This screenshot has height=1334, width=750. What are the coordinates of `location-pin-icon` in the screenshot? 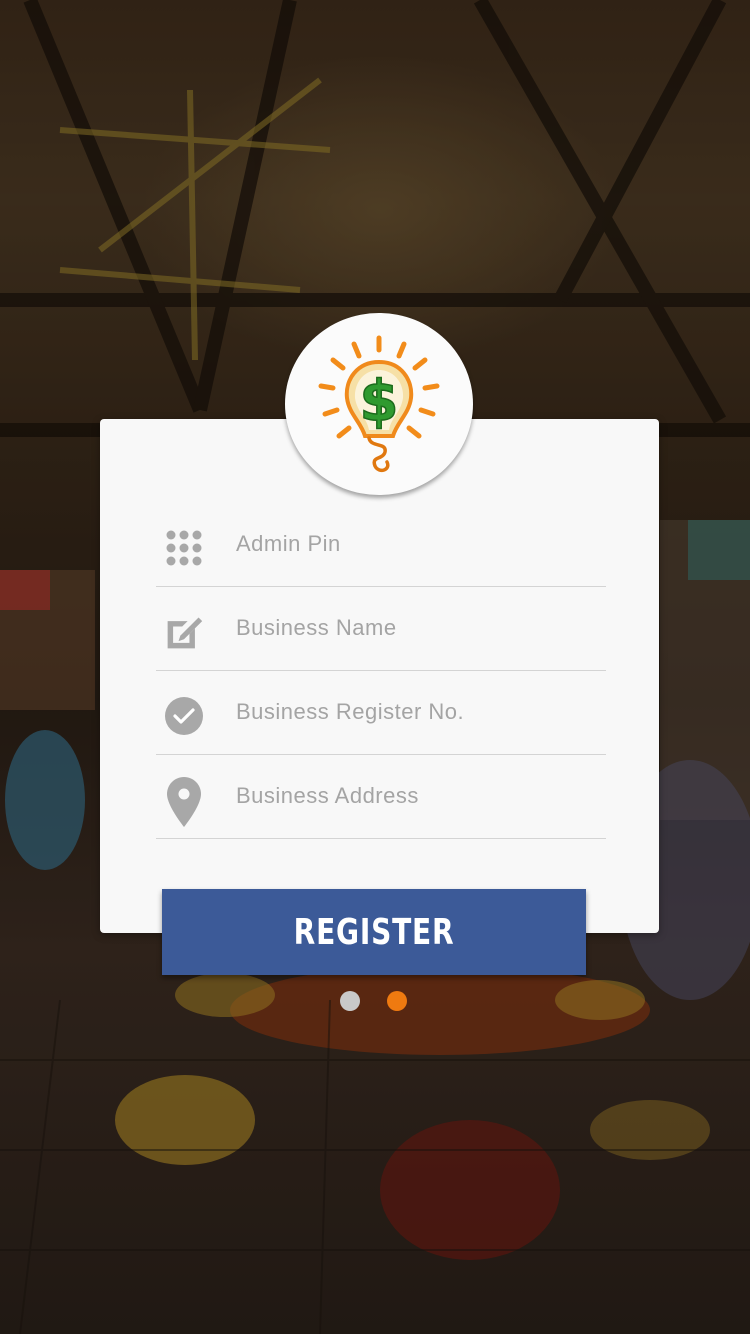 It's located at (184, 802).